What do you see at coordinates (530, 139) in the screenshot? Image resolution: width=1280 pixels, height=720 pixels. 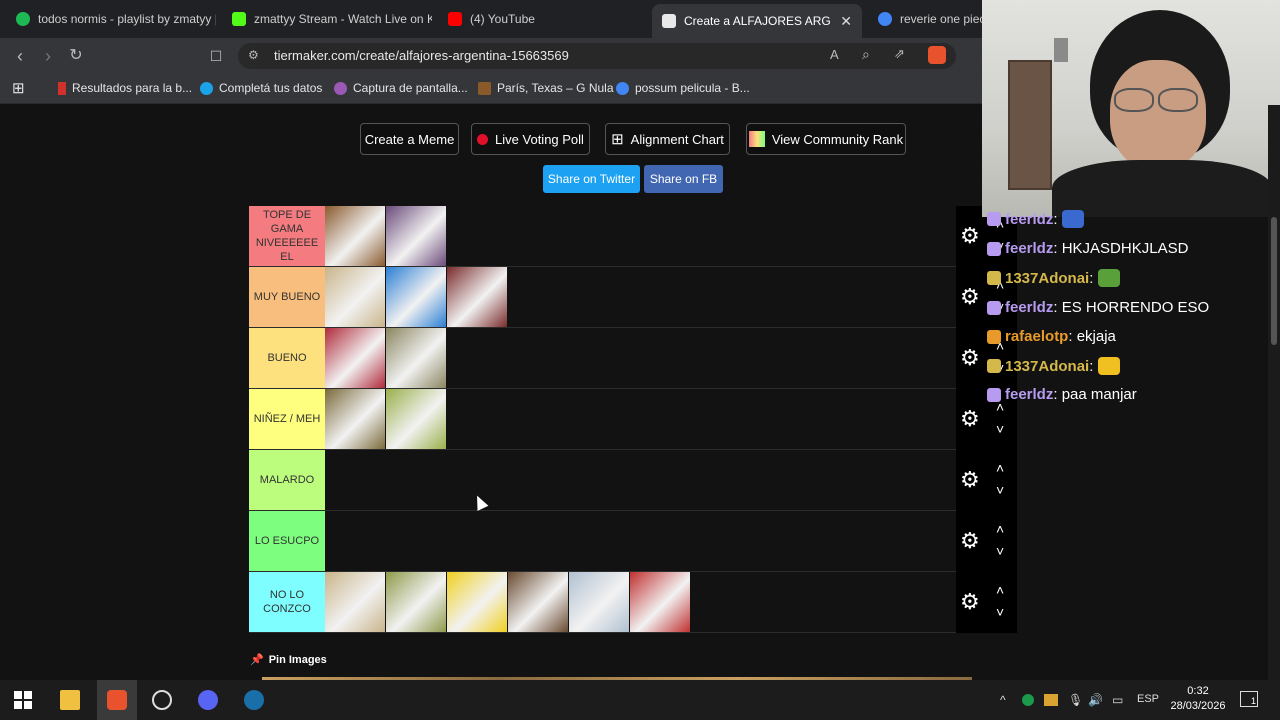 I see `live-voting-poll-button: Live Voting Poll` at bounding box center [530, 139].